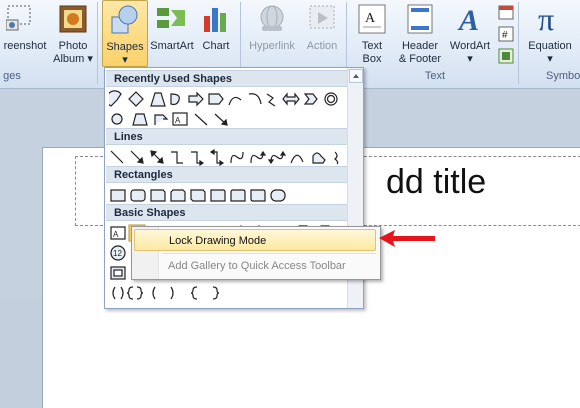  I want to click on smartart-label: SmartArt, so click(172, 46).